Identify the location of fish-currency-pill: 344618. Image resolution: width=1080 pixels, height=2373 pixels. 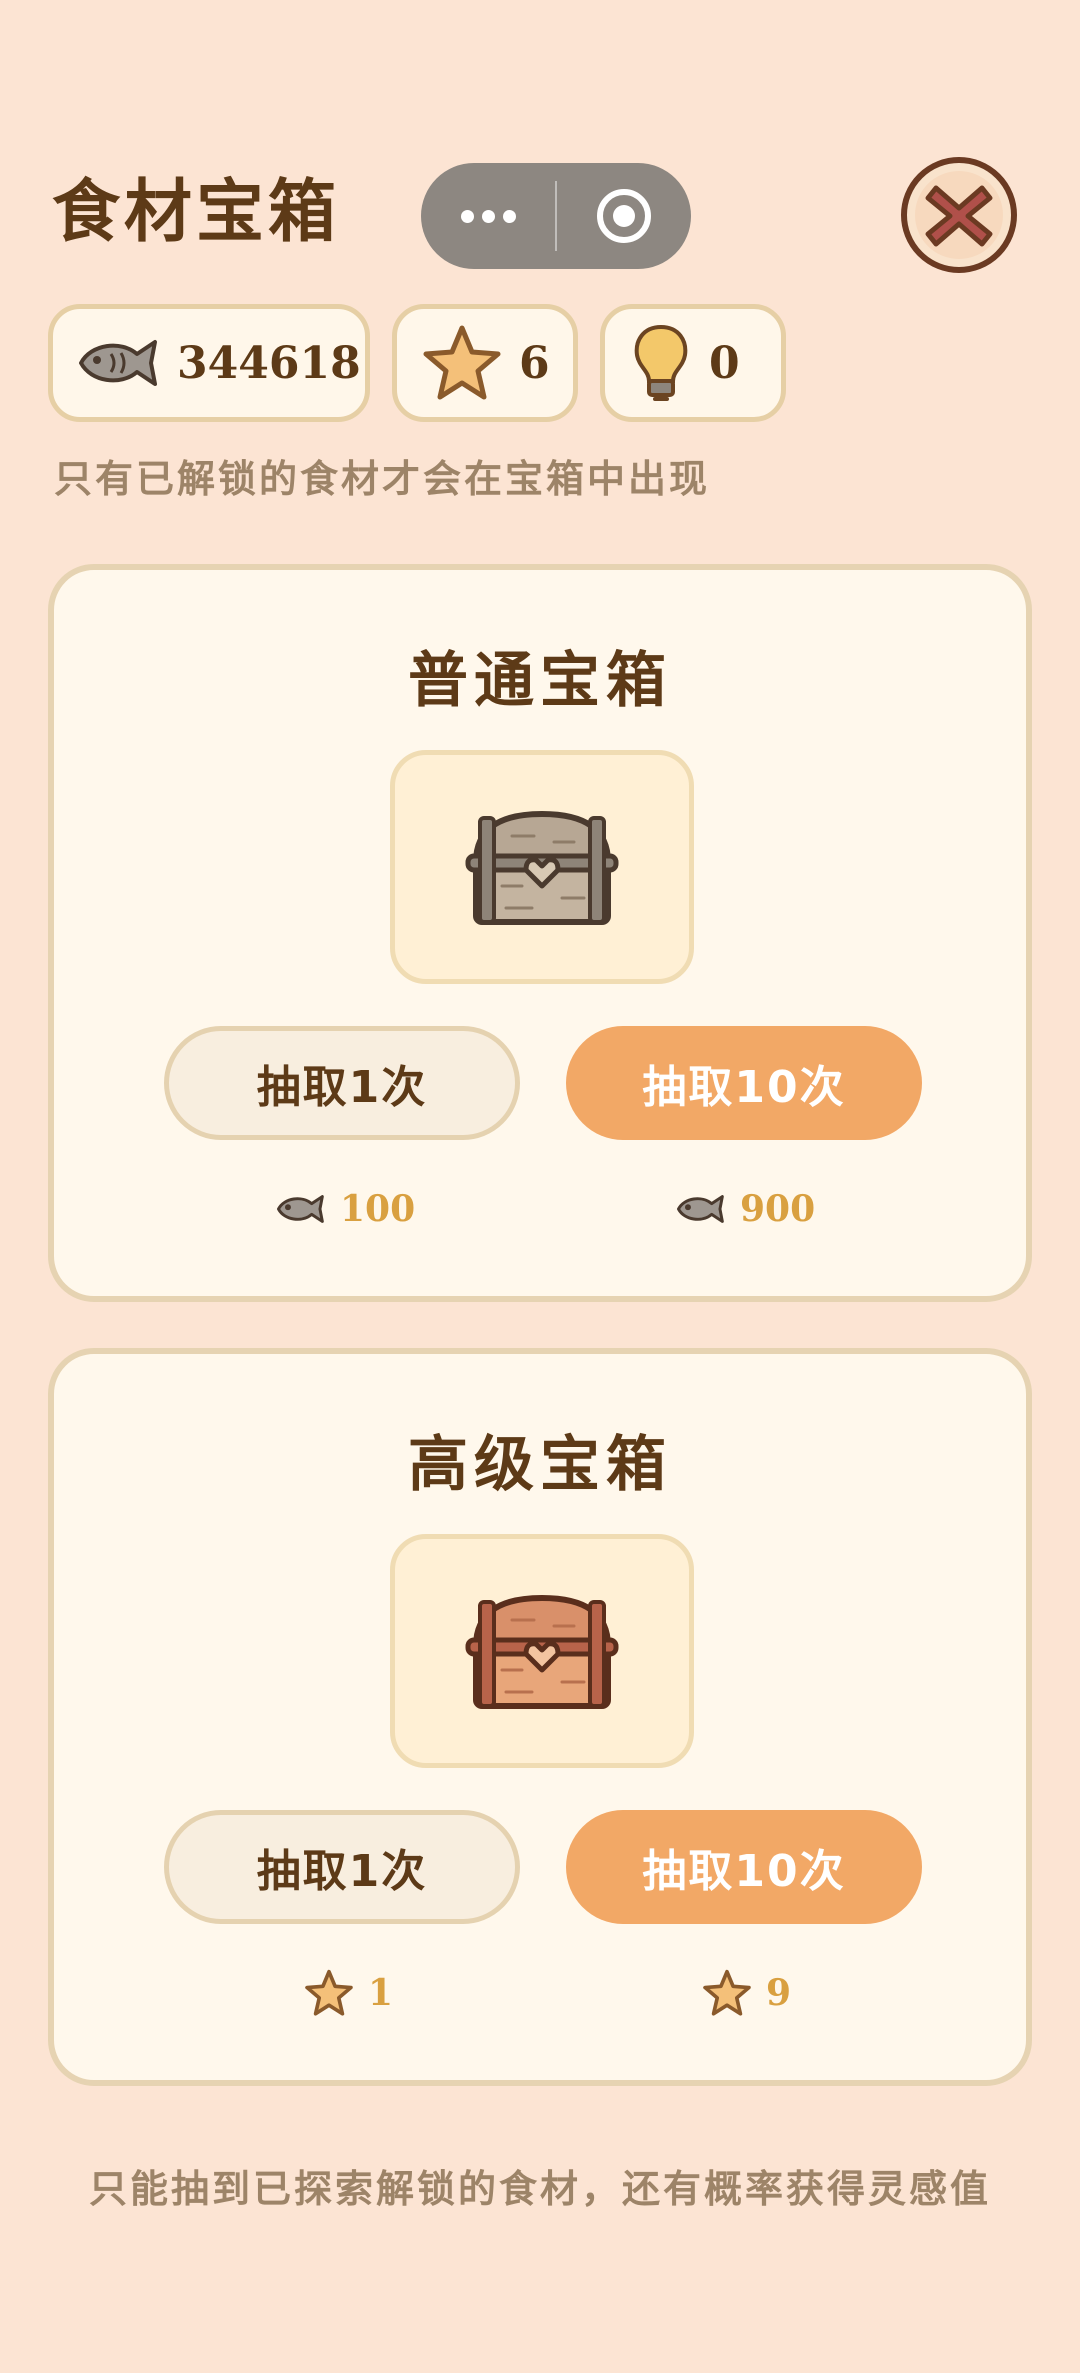
(209, 363).